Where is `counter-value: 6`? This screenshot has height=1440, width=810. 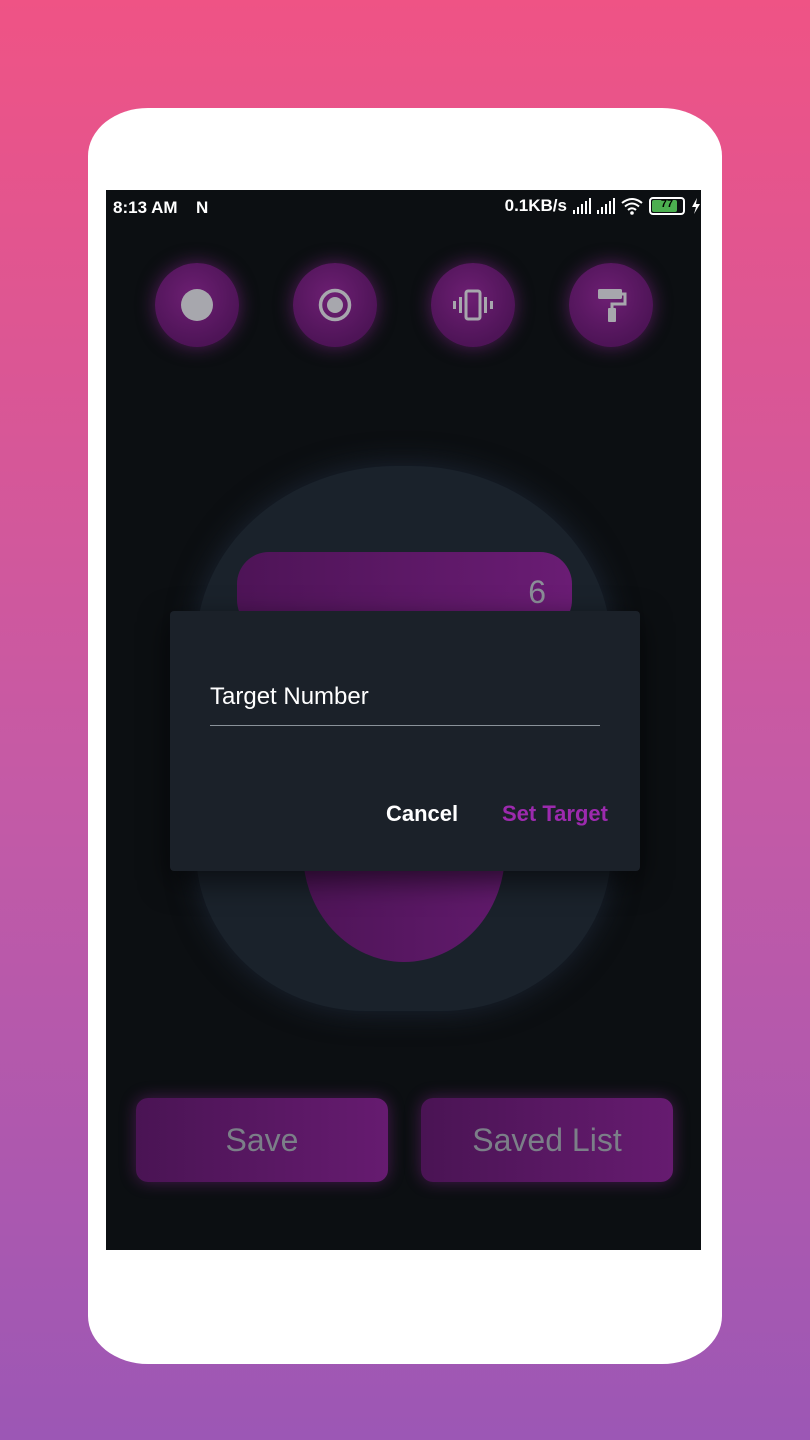 counter-value: 6 is located at coordinates (537, 592).